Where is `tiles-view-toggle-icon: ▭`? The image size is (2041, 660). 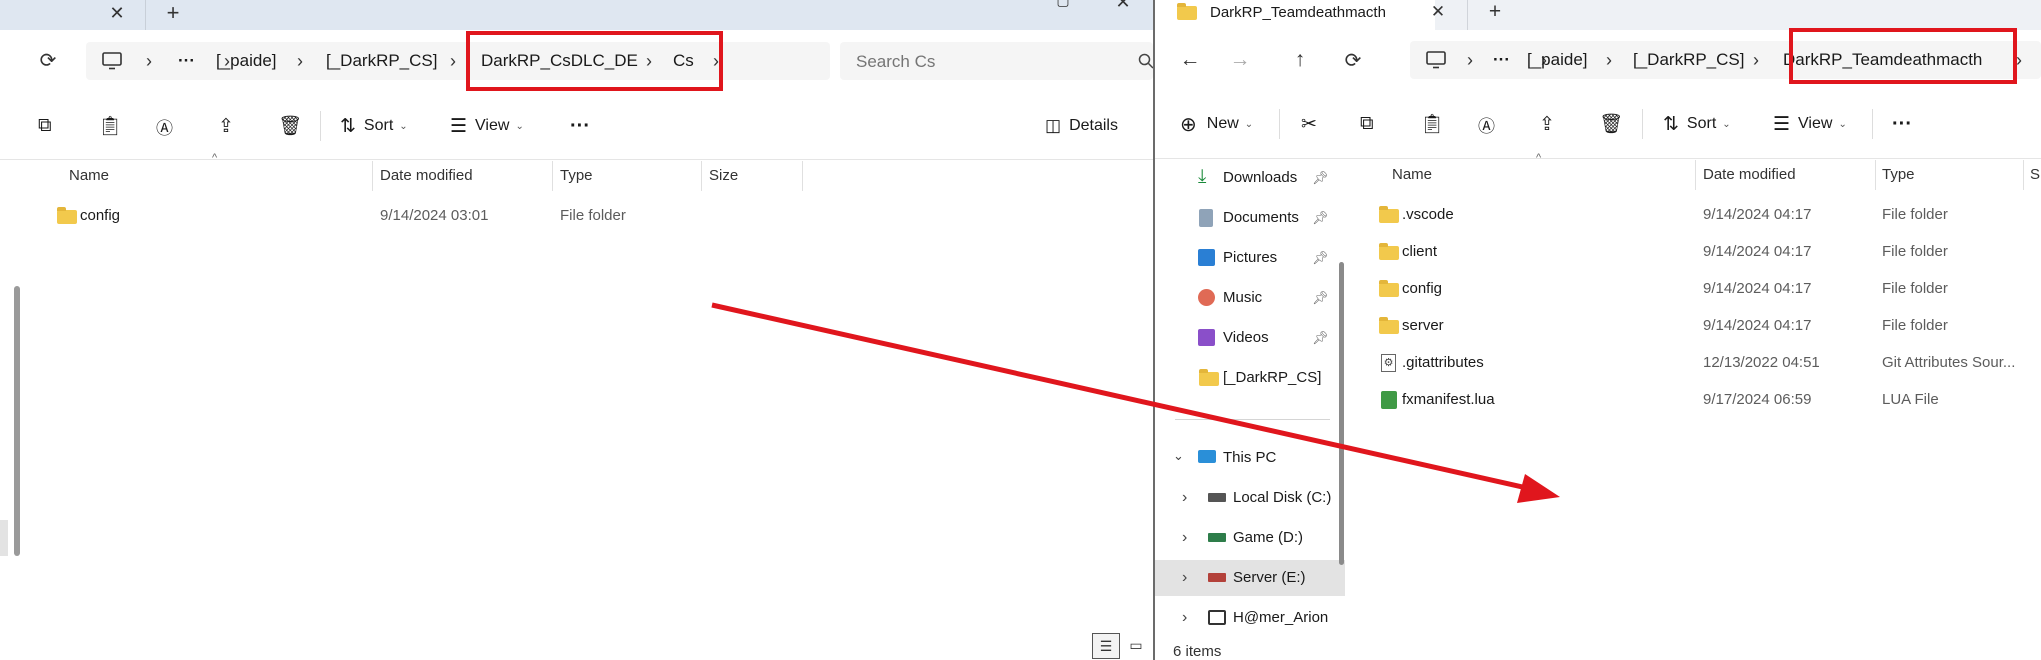
tiles-view-toggle-icon: ▭ is located at coordinates (1136, 645).